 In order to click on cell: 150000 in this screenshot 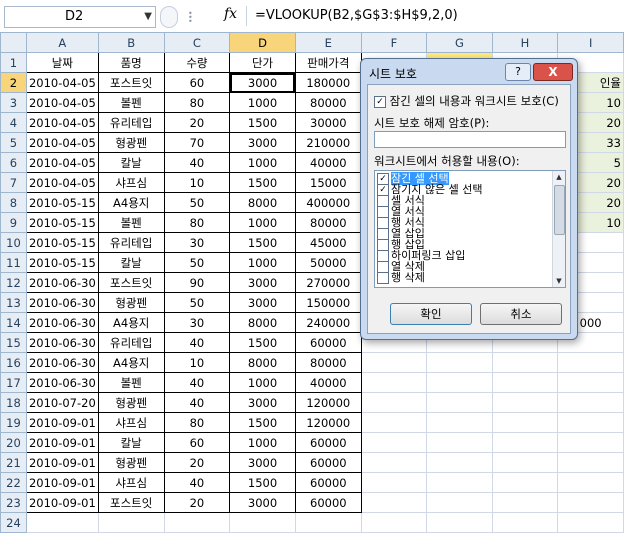, I will do `click(328, 302)`.